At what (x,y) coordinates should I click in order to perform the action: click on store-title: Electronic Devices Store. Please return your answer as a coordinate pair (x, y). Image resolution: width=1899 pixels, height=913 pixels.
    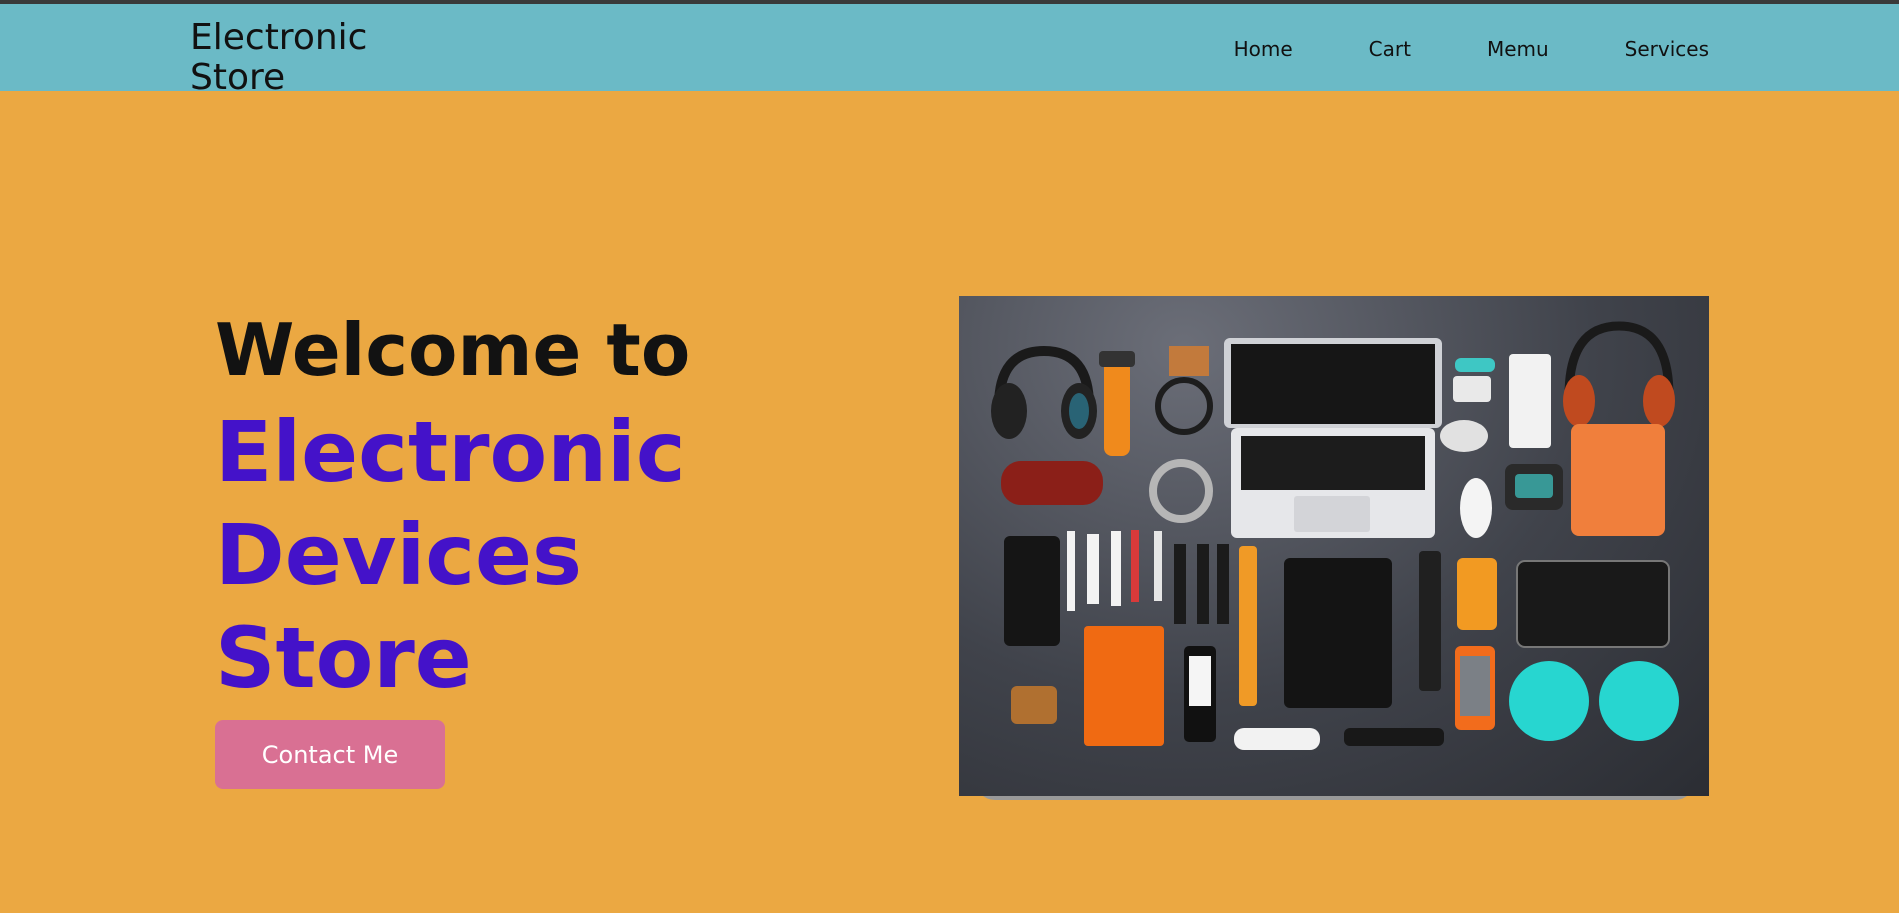
    Looking at the image, I should click on (535, 555).